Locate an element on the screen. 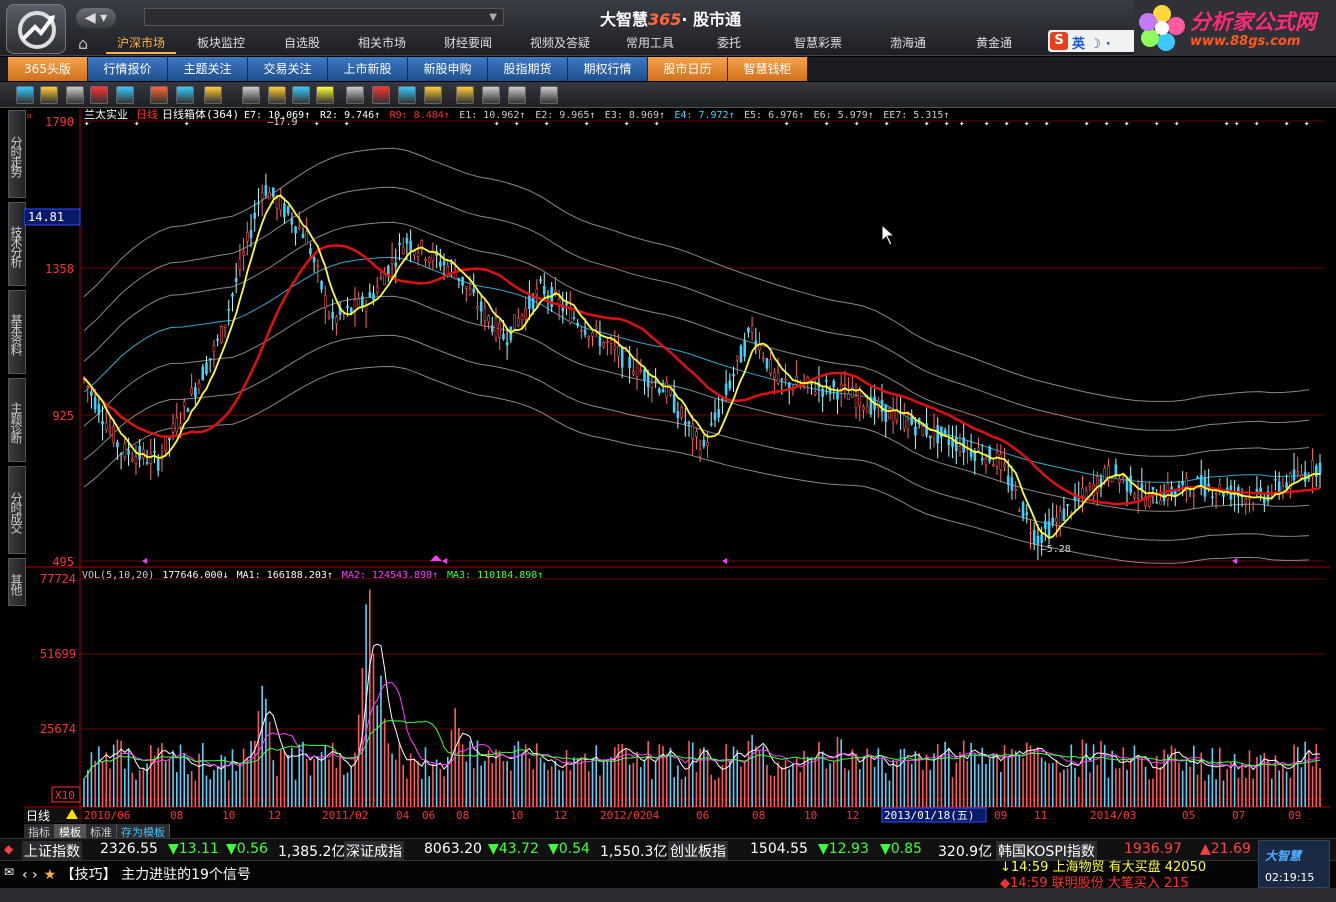 The width and height of the screenshot is (1336, 902). market-tab: 新股申购 is located at coordinates (448, 69).